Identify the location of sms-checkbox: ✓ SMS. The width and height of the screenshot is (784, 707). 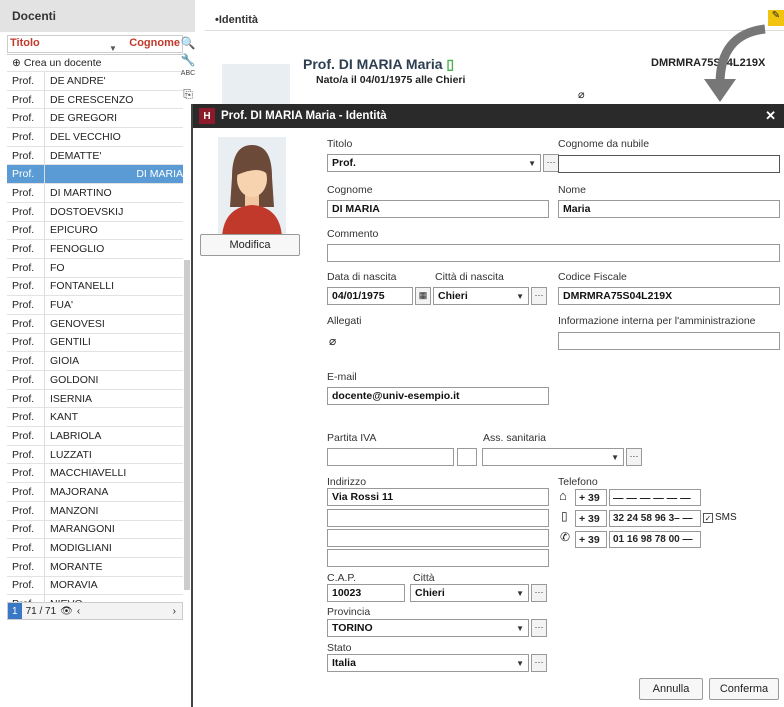
(720, 517).